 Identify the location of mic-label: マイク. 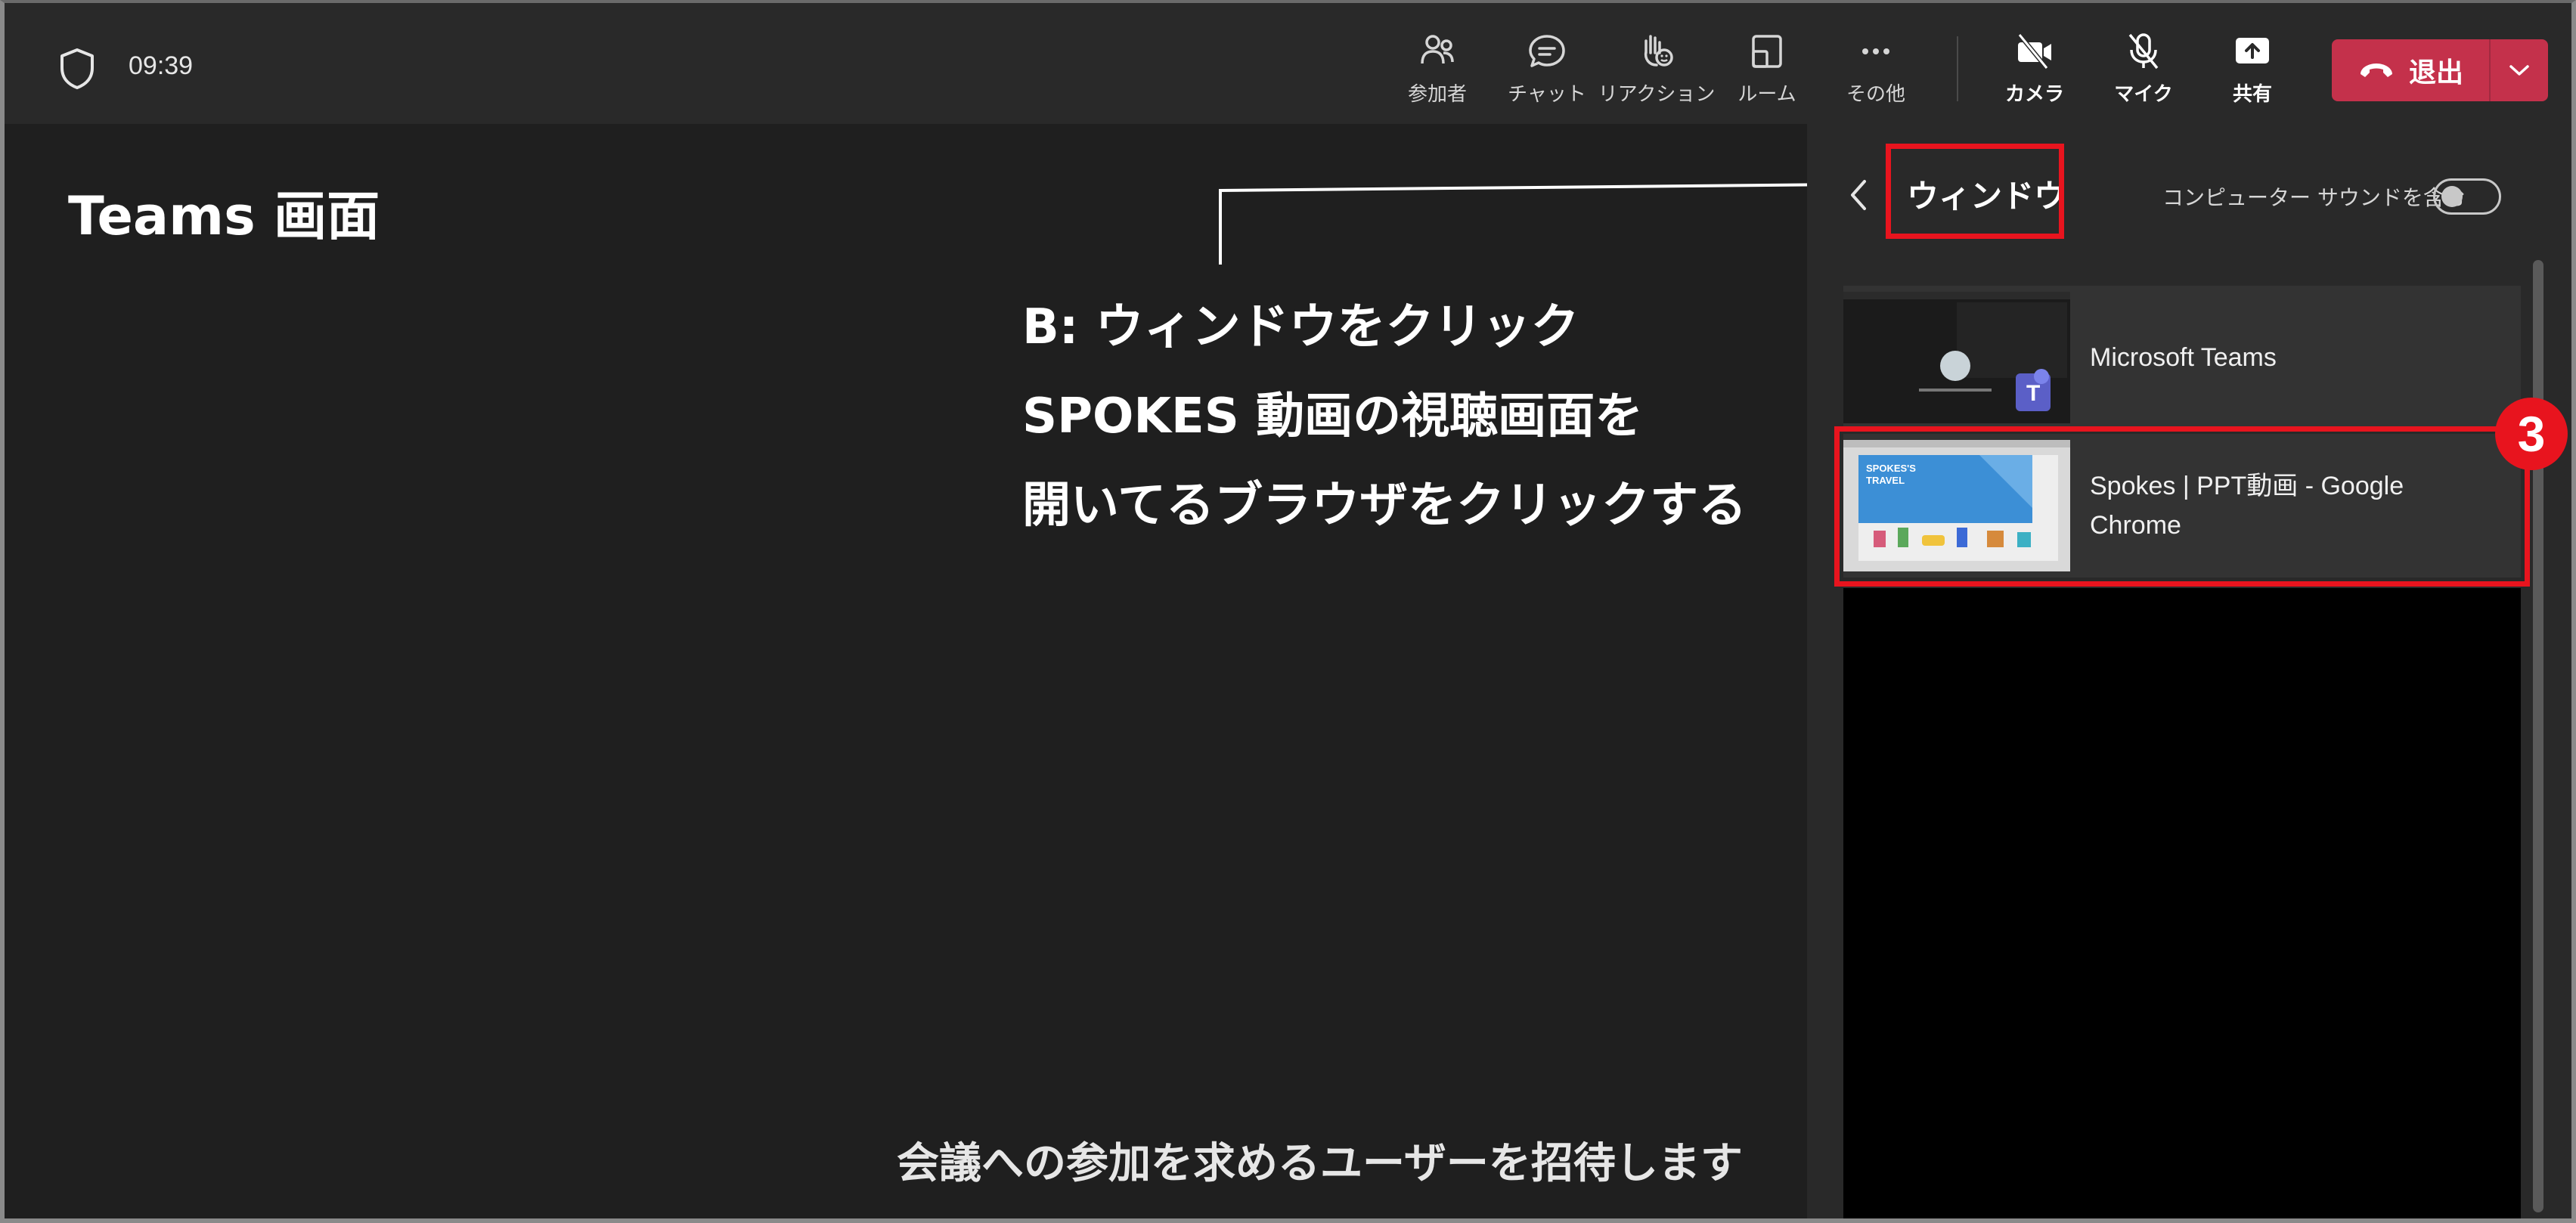
(2143, 94).